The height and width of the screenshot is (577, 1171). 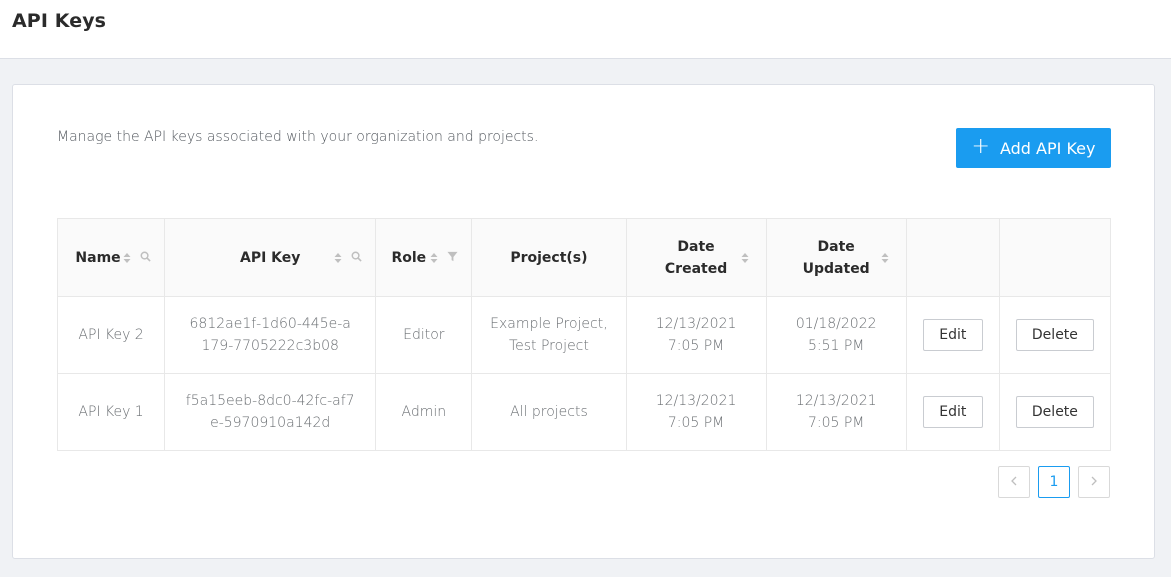 I want to click on column-label-name: Name, so click(x=98, y=257).